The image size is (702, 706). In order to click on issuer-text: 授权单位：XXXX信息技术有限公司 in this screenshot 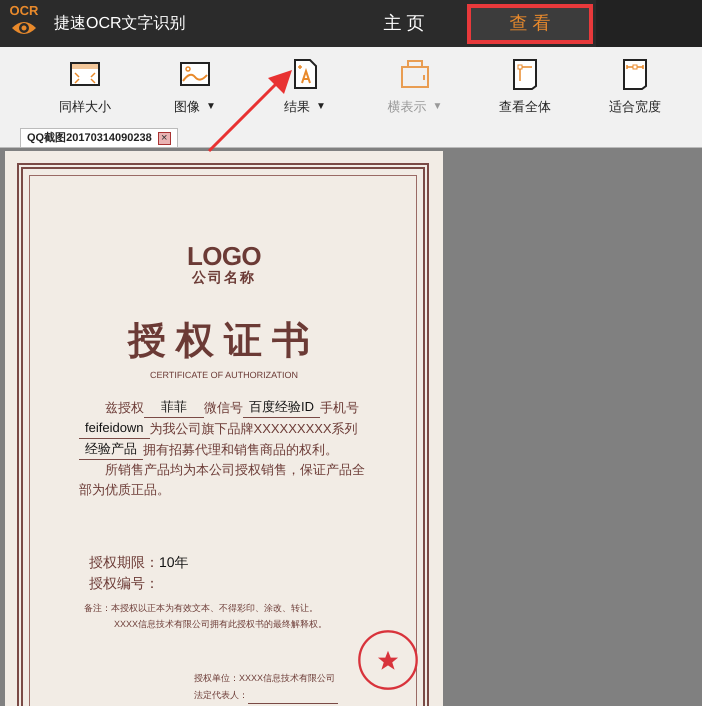, I will do `click(265, 678)`.